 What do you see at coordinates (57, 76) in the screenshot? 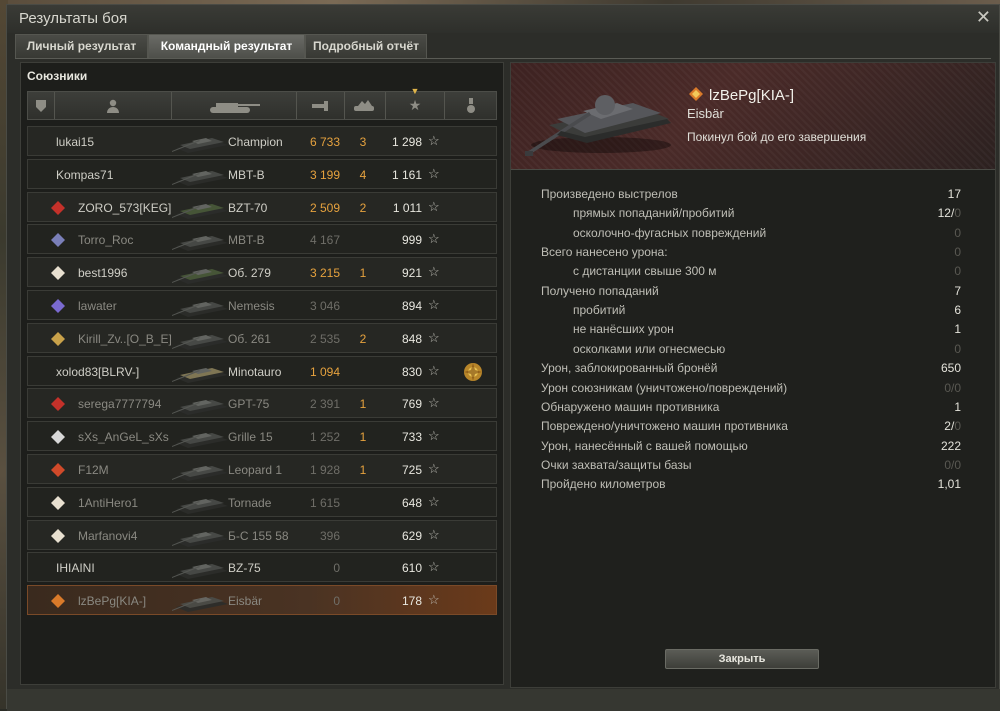
I see `team-heading: Союзники` at bounding box center [57, 76].